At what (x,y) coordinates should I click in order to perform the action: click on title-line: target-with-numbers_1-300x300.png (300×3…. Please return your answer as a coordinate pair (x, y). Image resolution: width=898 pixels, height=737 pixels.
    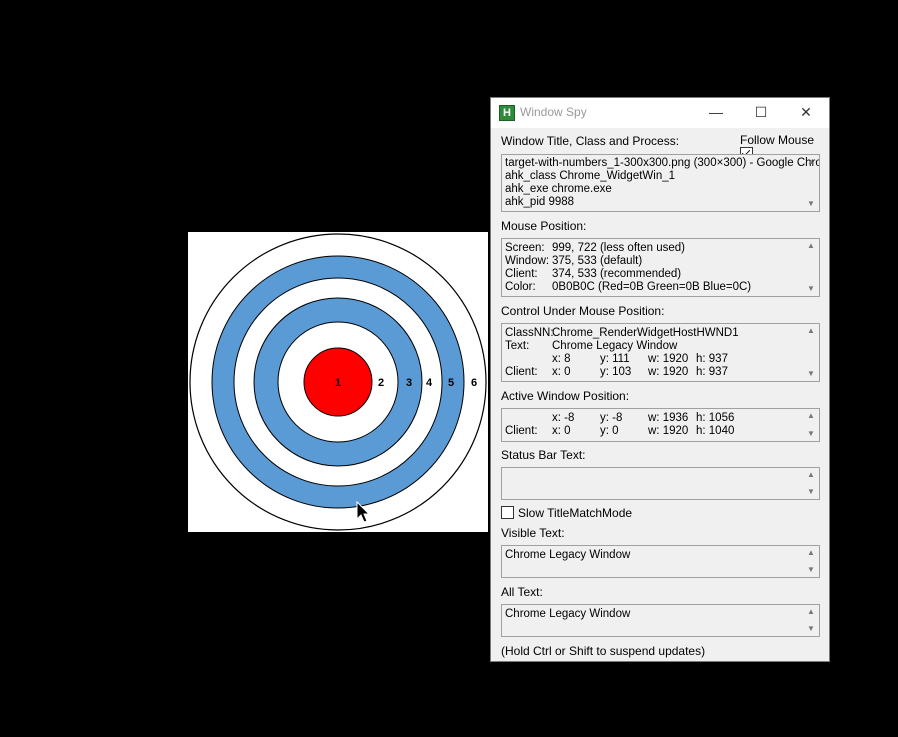
    Looking at the image, I should click on (662, 163).